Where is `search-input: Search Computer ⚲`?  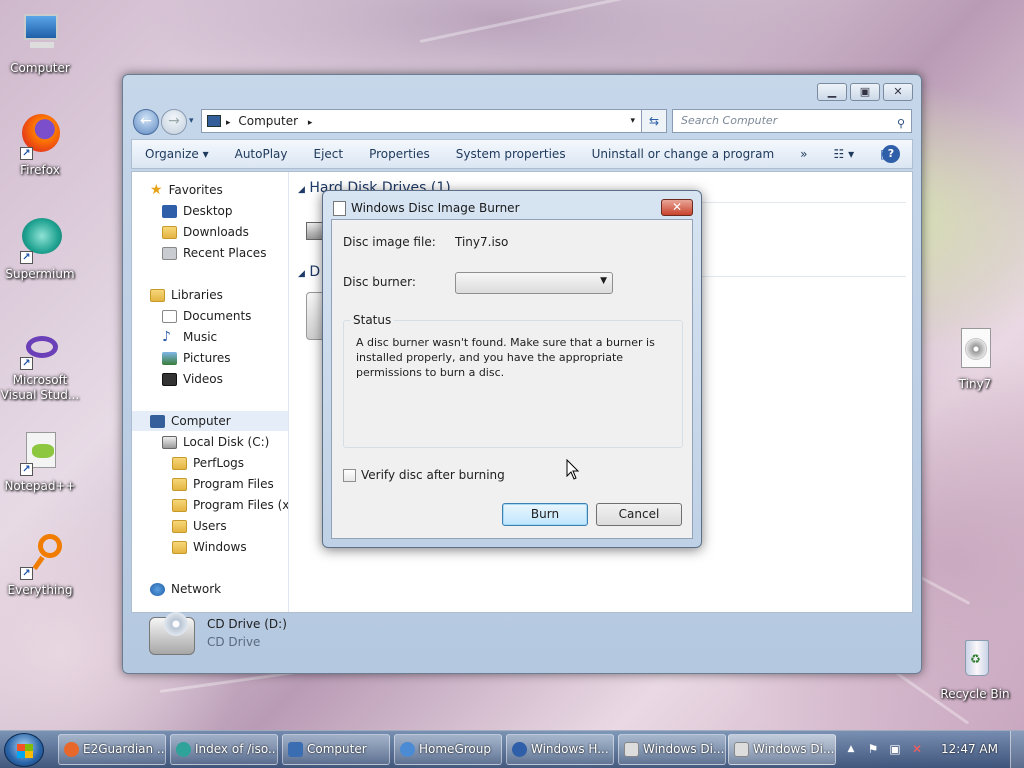
search-input: Search Computer ⚲ is located at coordinates (792, 121).